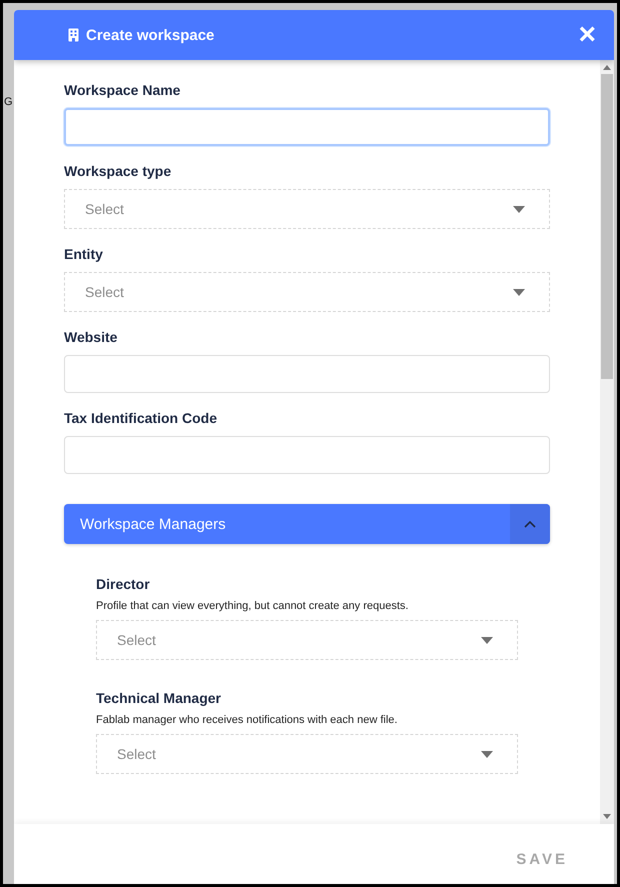 The height and width of the screenshot is (887, 620). What do you see at coordinates (118, 171) in the screenshot?
I see `field-label: Workspace type` at bounding box center [118, 171].